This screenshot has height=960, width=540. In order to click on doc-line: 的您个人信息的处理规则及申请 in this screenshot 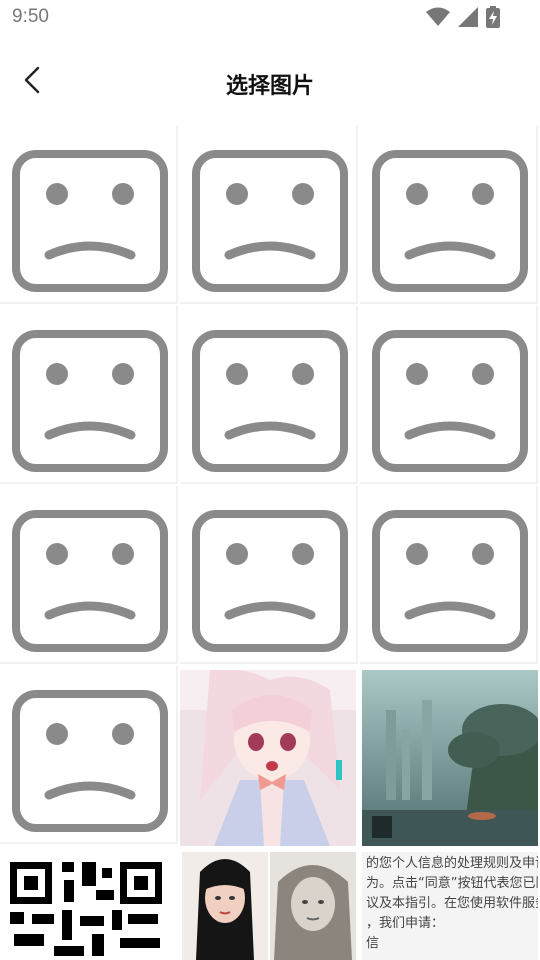, I will do `click(452, 863)`.